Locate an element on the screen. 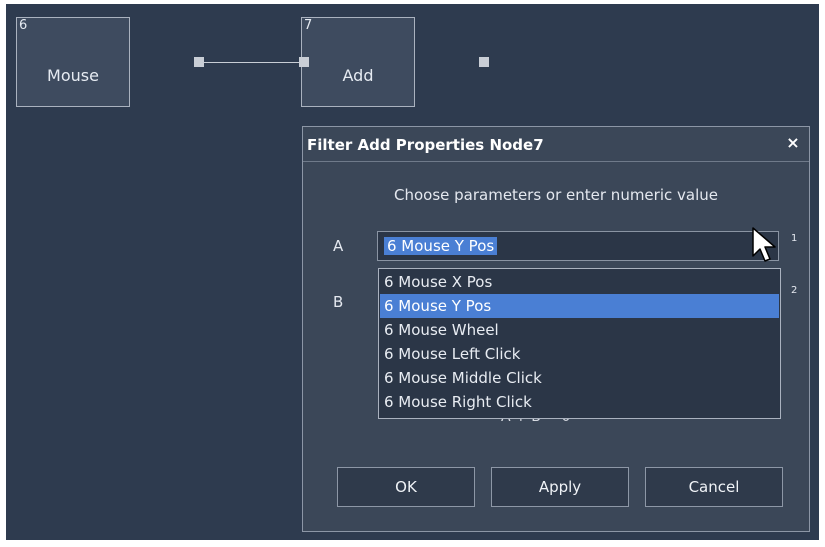 The image size is (825, 547). dropdown-option: 6 Mouse Middle Click is located at coordinates (579, 378).